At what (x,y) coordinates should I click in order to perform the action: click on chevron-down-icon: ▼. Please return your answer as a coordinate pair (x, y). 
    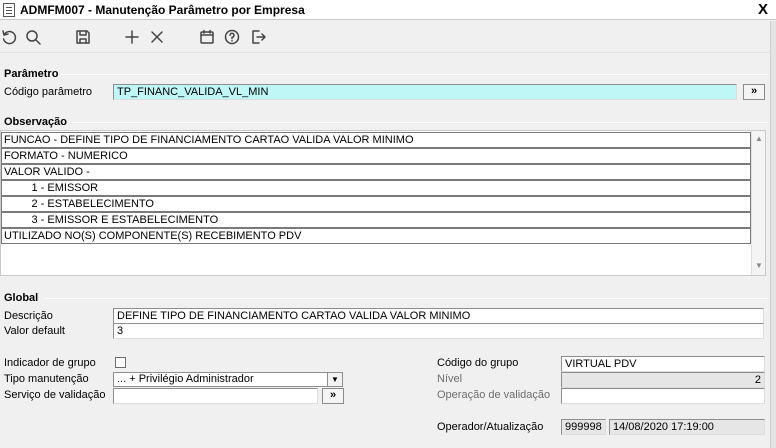
    Looking at the image, I should click on (334, 379).